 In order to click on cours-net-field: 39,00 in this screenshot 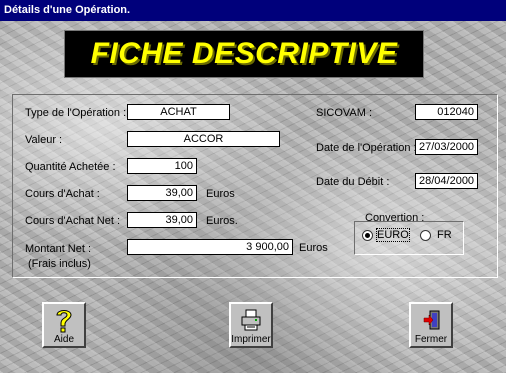, I will do `click(162, 220)`.